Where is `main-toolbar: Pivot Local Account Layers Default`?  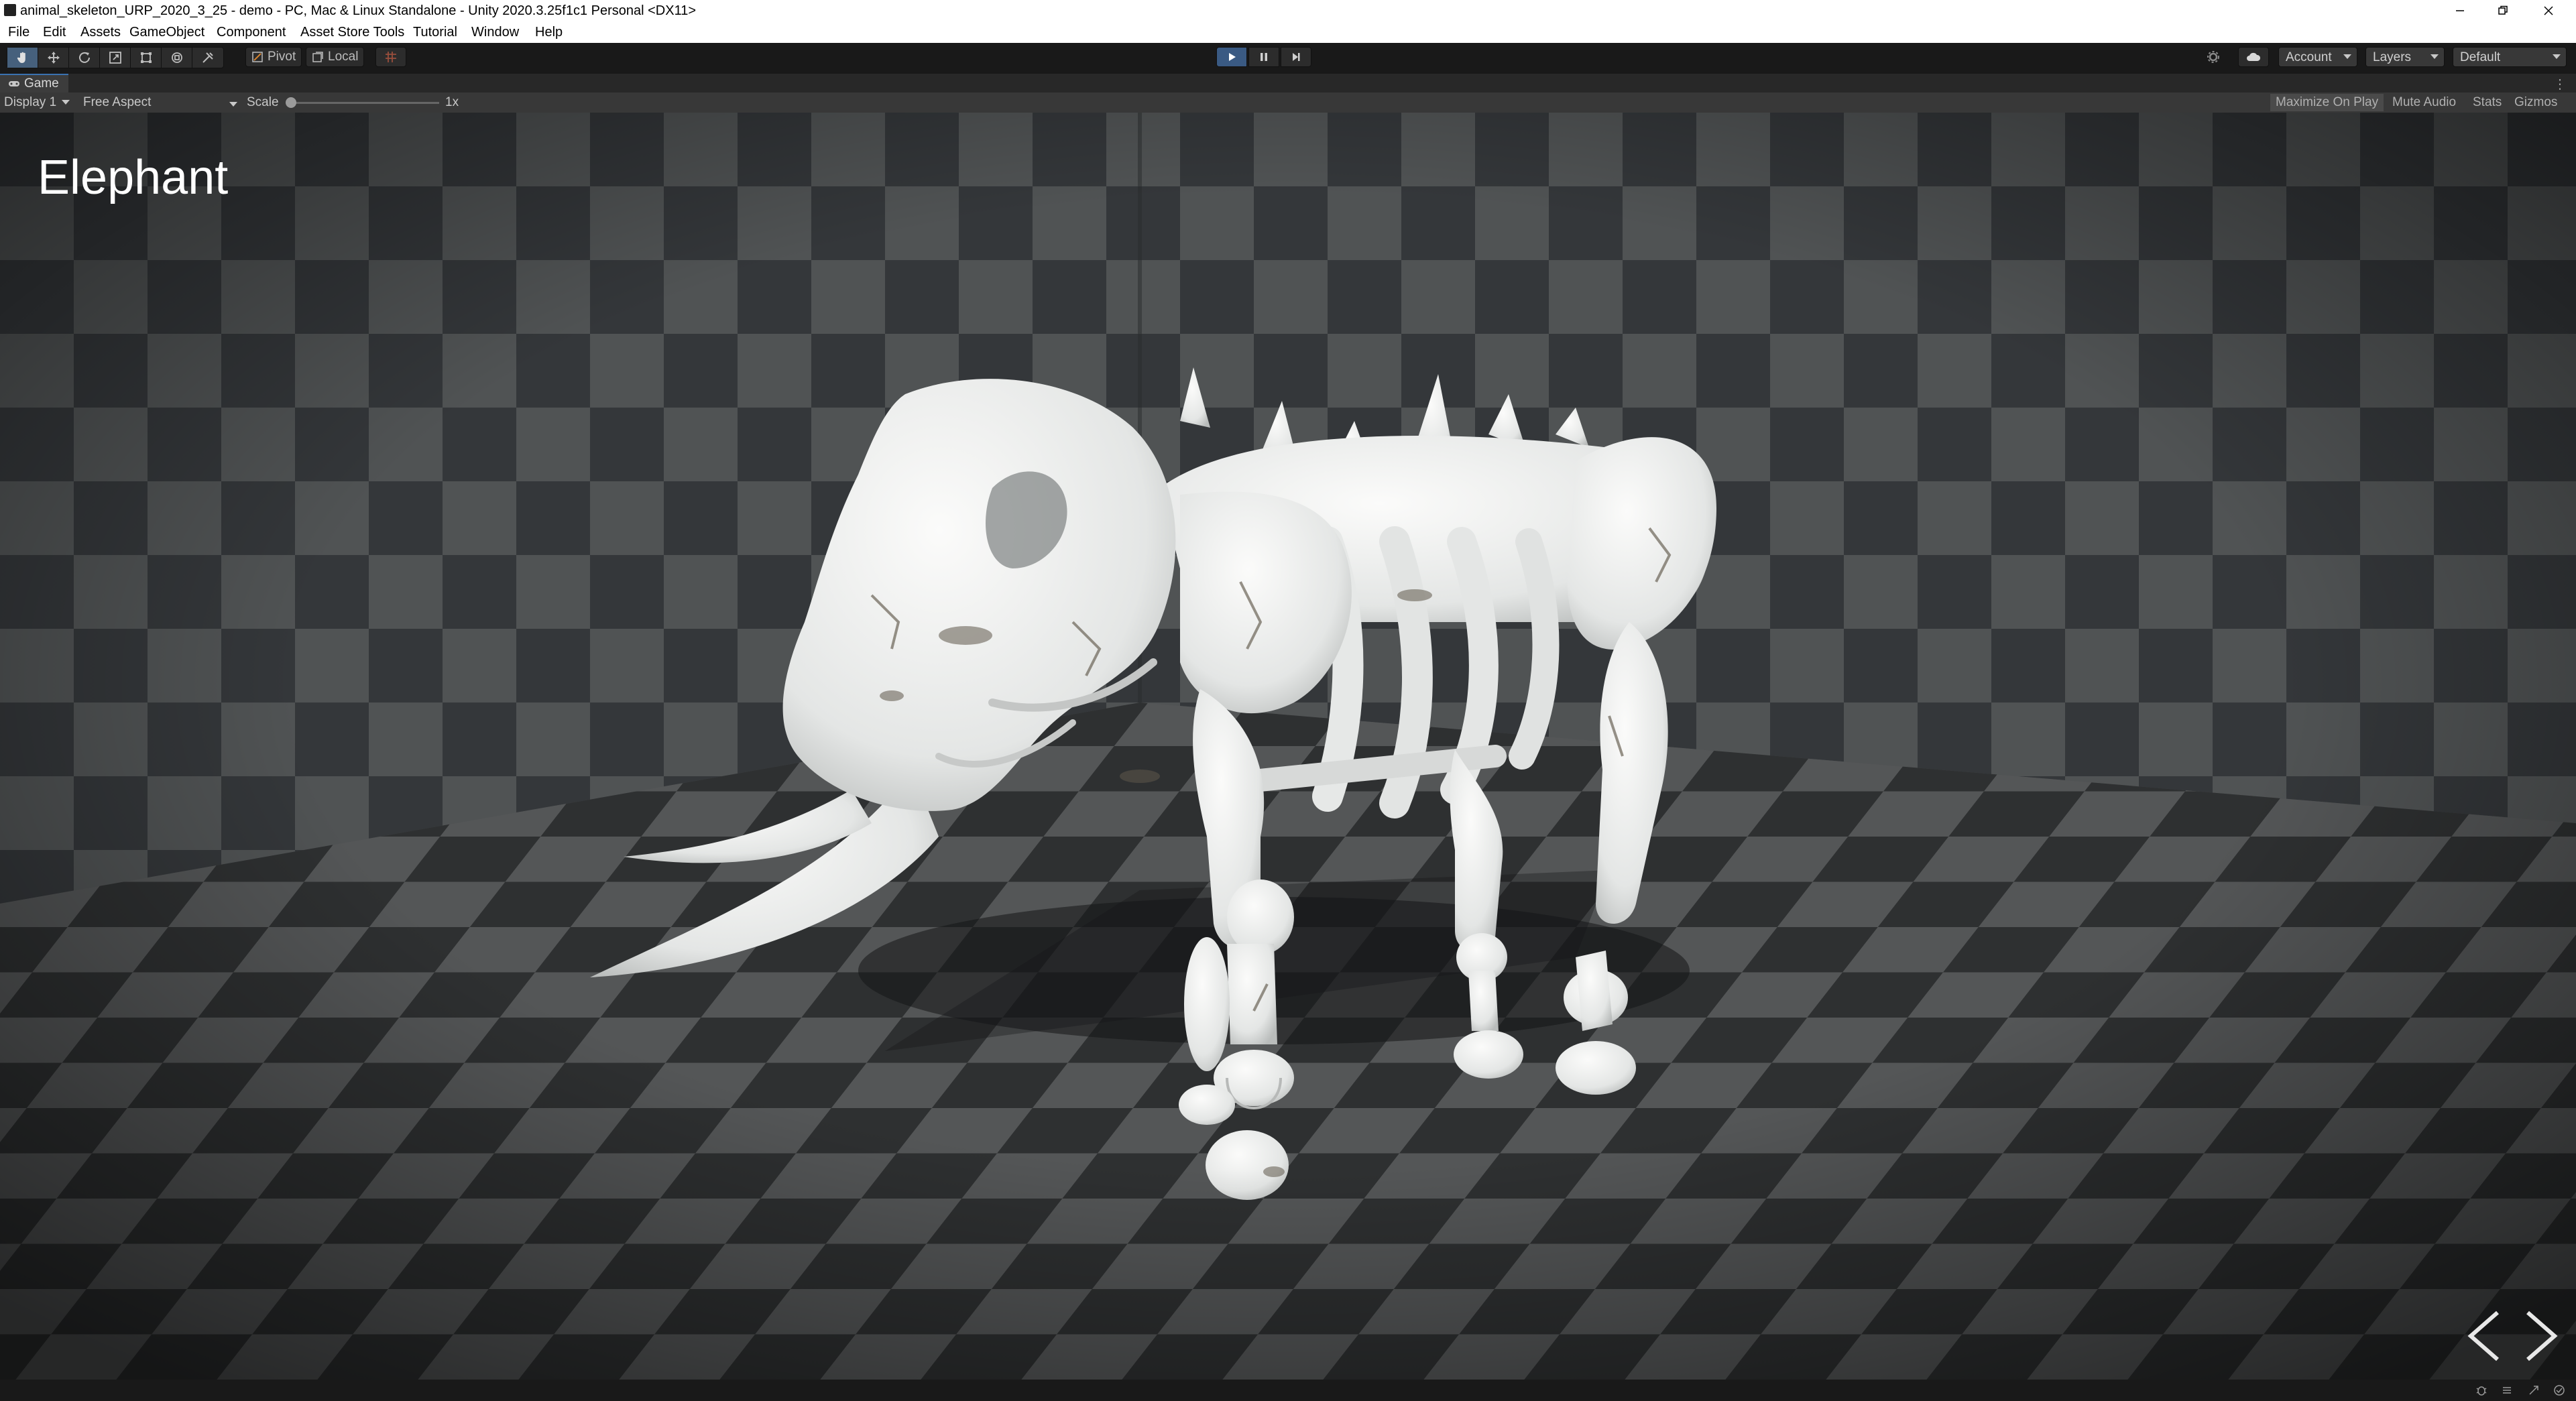
main-toolbar: Pivot Local Account Layers Default is located at coordinates (1288, 58).